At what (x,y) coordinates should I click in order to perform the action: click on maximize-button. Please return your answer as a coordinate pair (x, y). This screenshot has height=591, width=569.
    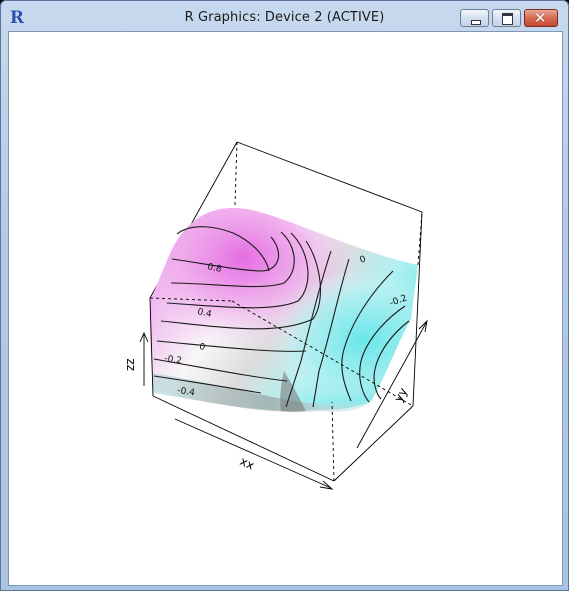
    Looking at the image, I should click on (506, 18).